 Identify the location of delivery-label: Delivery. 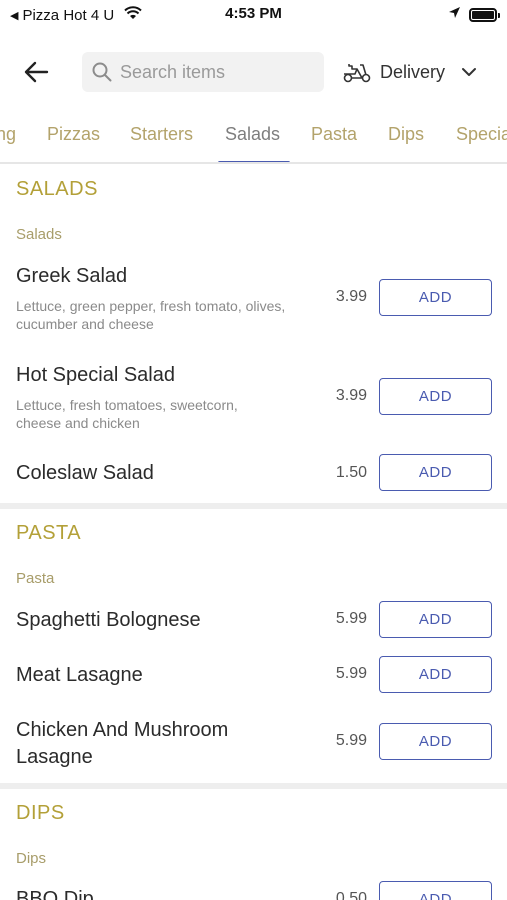
(413, 71).